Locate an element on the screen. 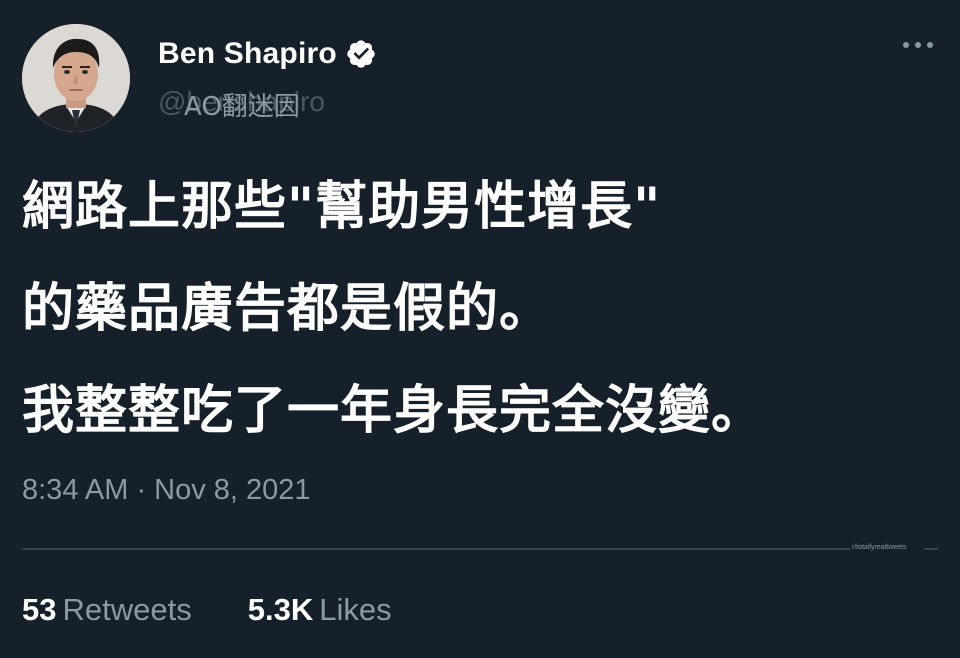  likes-count: 5.3K is located at coordinates (280, 609).